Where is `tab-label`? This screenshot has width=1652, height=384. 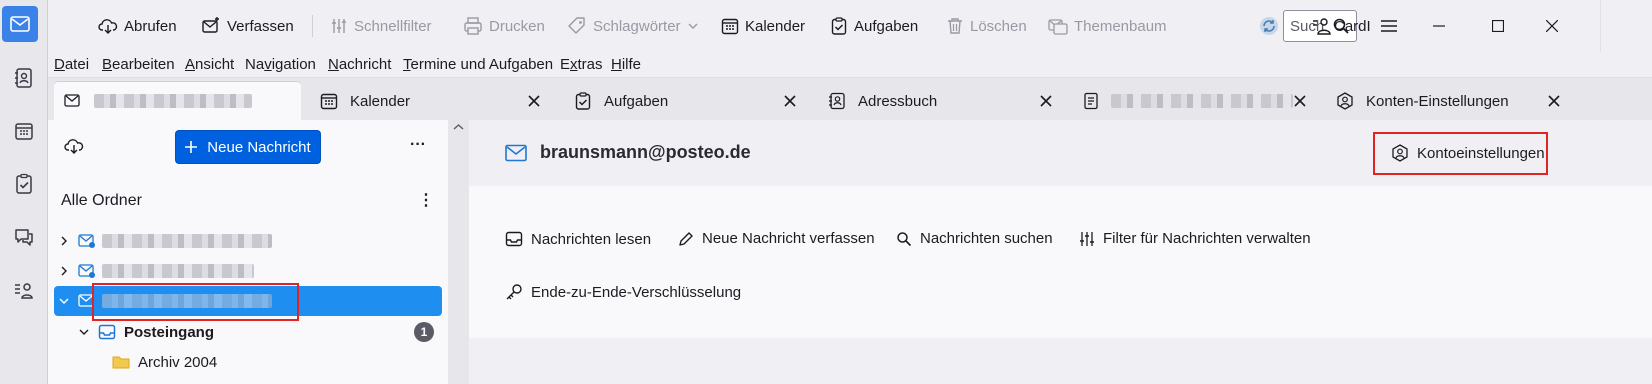
tab-label is located at coordinates (173, 101).